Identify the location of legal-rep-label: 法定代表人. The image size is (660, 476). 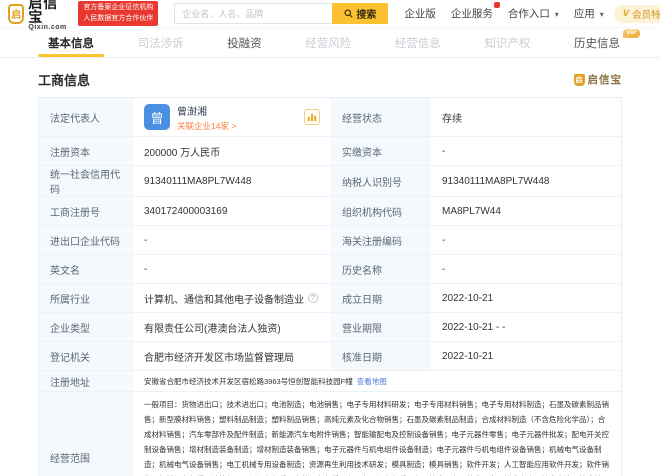
(86, 117).